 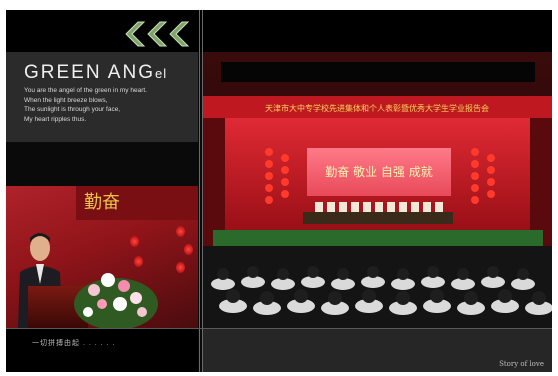 What do you see at coordinates (521, 364) in the screenshot?
I see `right-caption: Story of love` at bounding box center [521, 364].